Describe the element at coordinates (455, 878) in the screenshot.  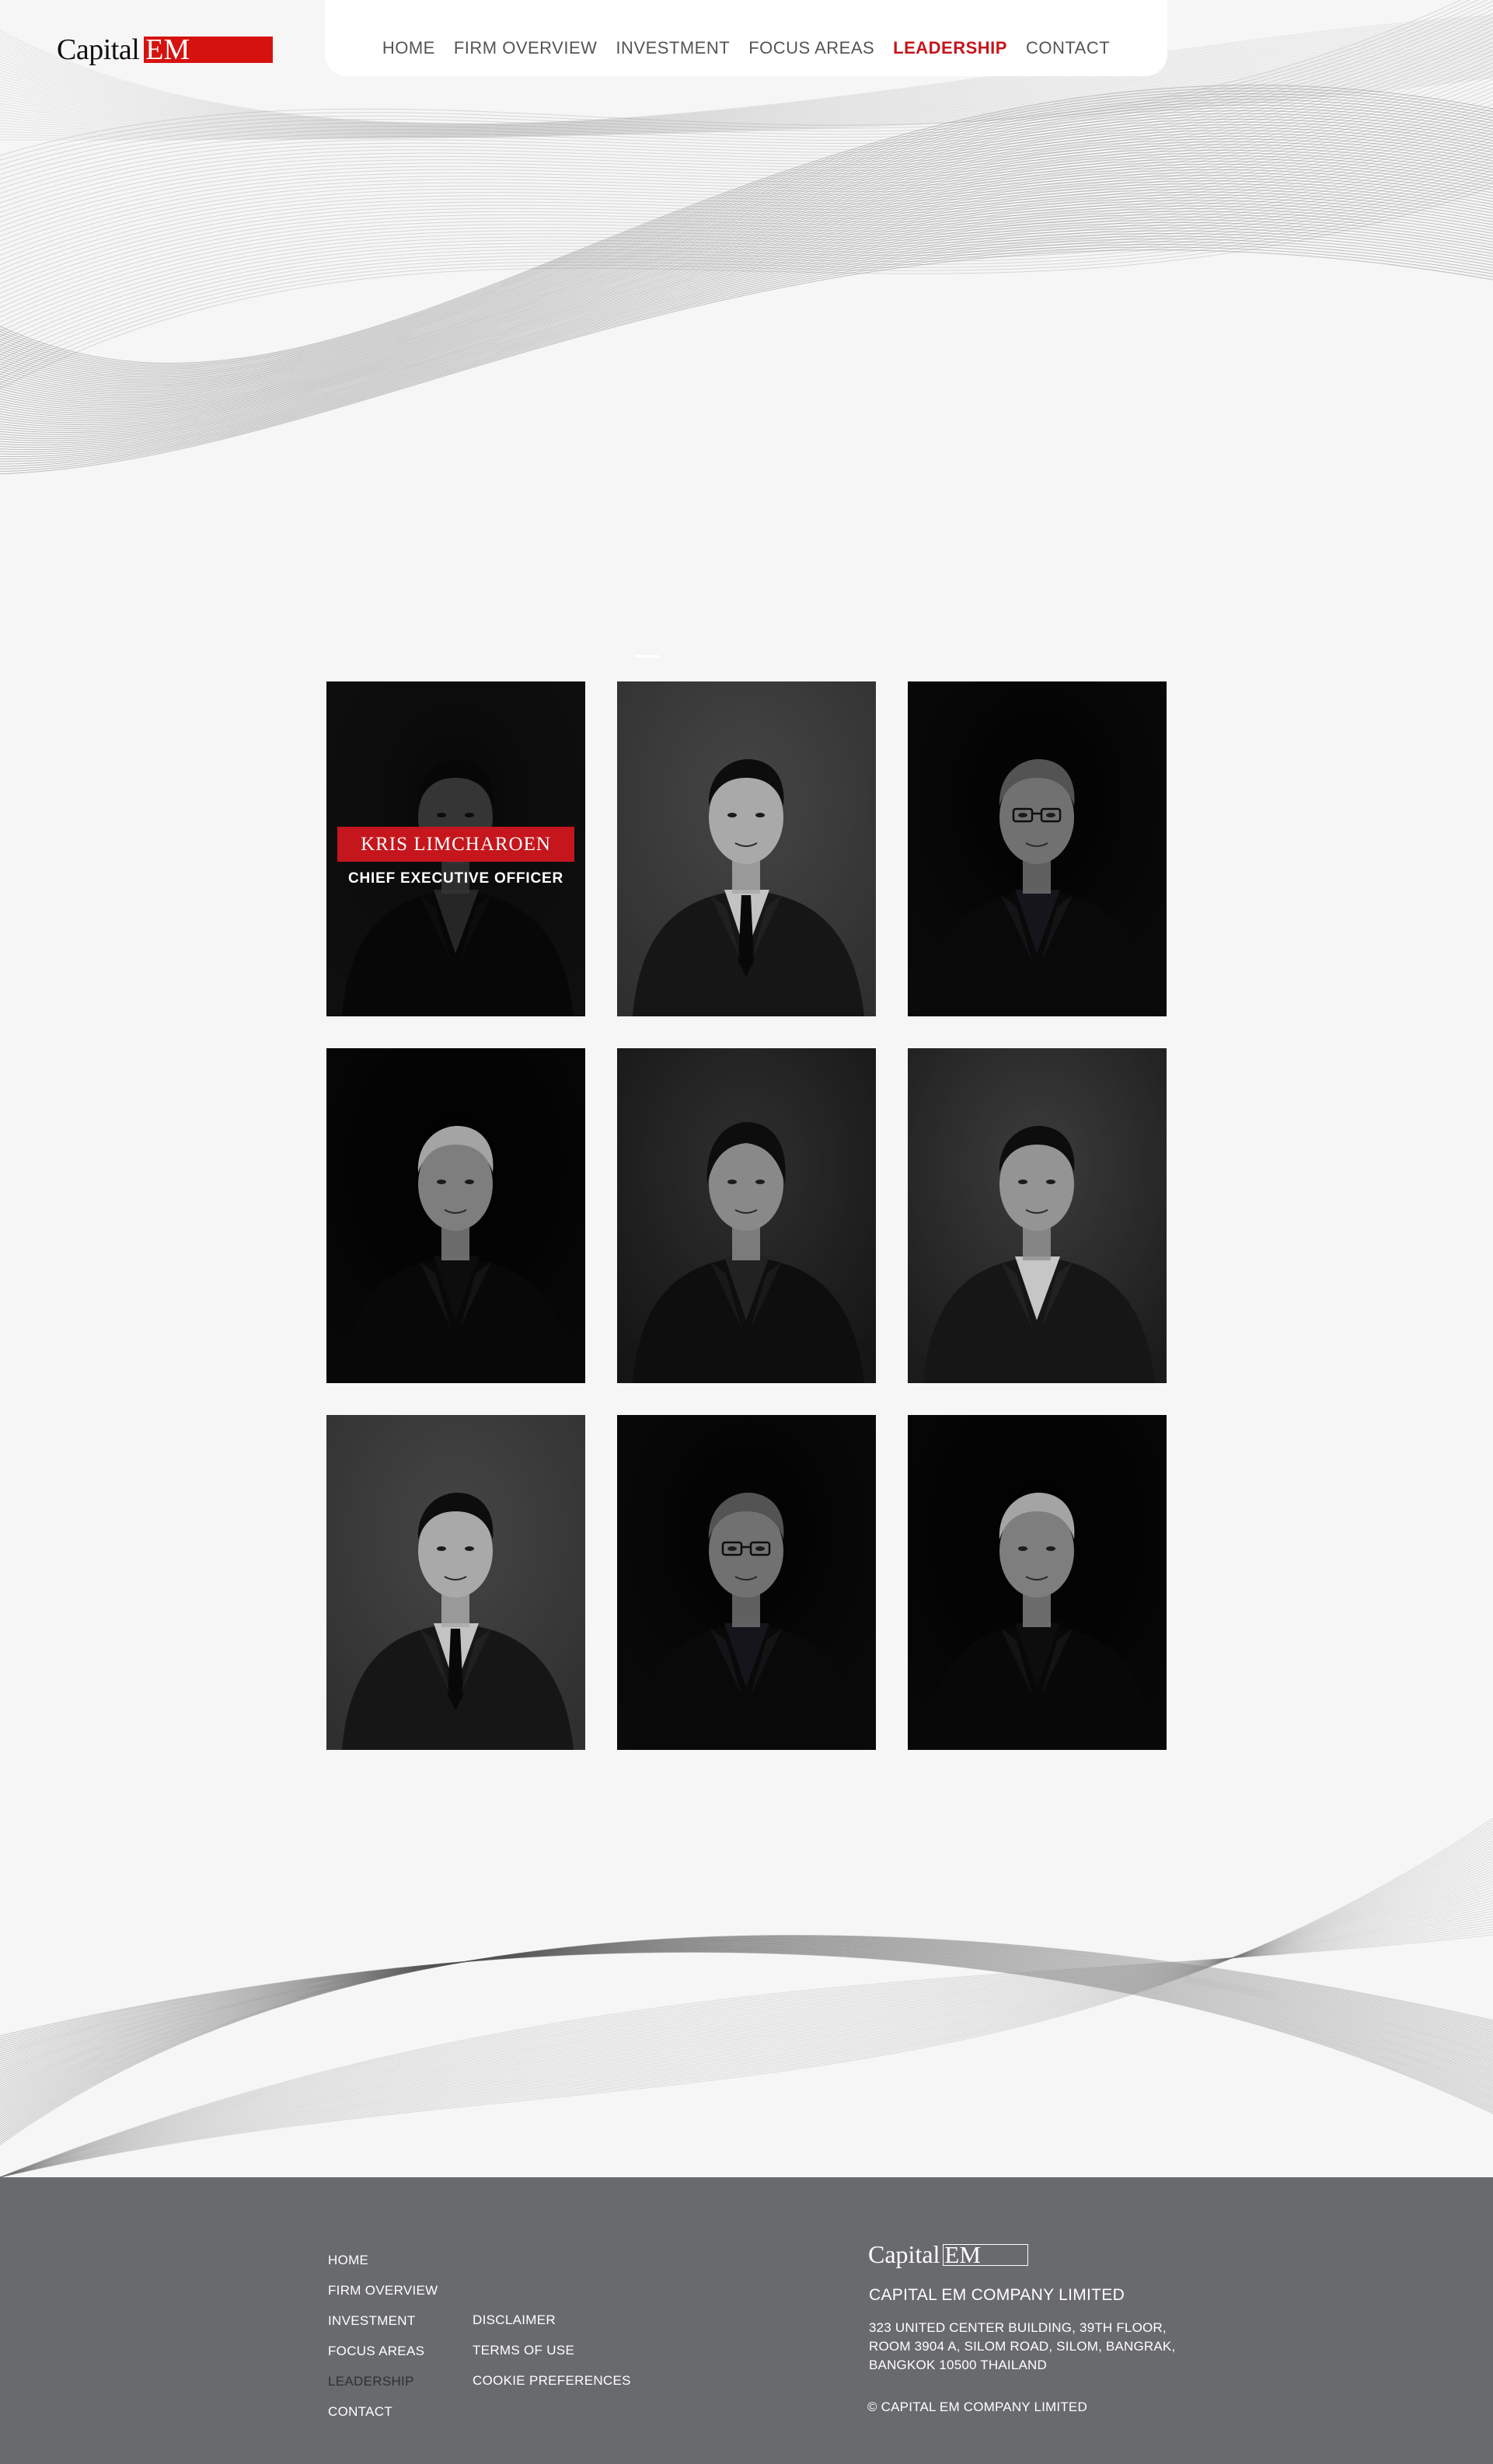
I see `leader-title: CHIEF EXECUTIVE OFFICER` at that location.